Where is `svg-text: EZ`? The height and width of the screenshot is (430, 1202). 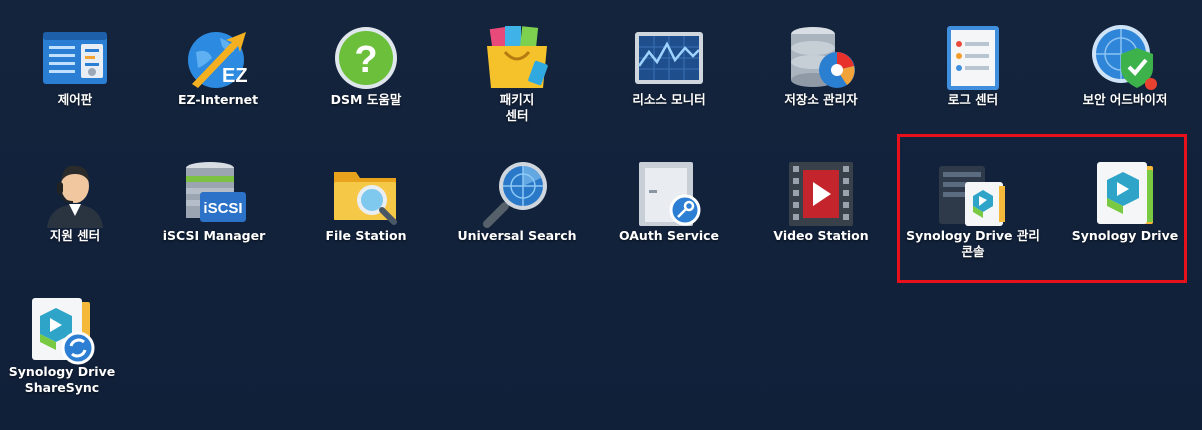 svg-text: EZ is located at coordinates (235, 76).